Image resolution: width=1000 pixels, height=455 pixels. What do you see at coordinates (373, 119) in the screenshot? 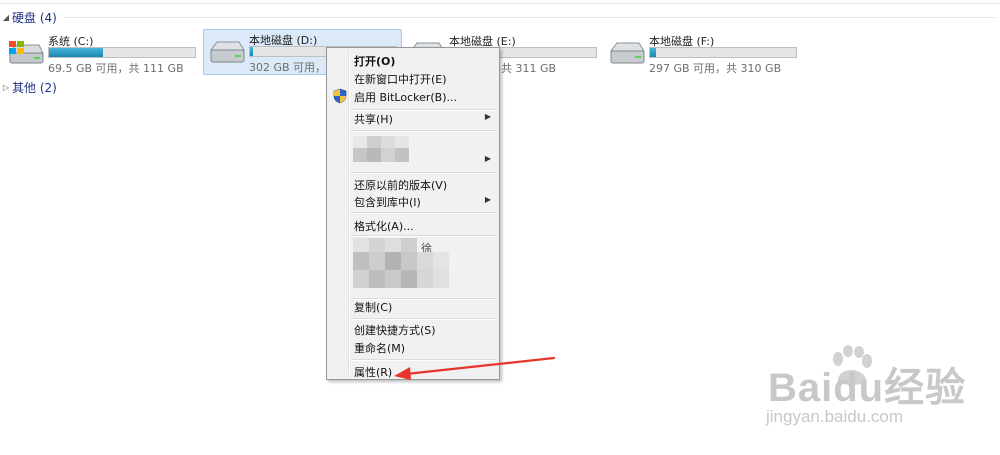
I see `menu-item-label: 共享(H)` at bounding box center [373, 119].